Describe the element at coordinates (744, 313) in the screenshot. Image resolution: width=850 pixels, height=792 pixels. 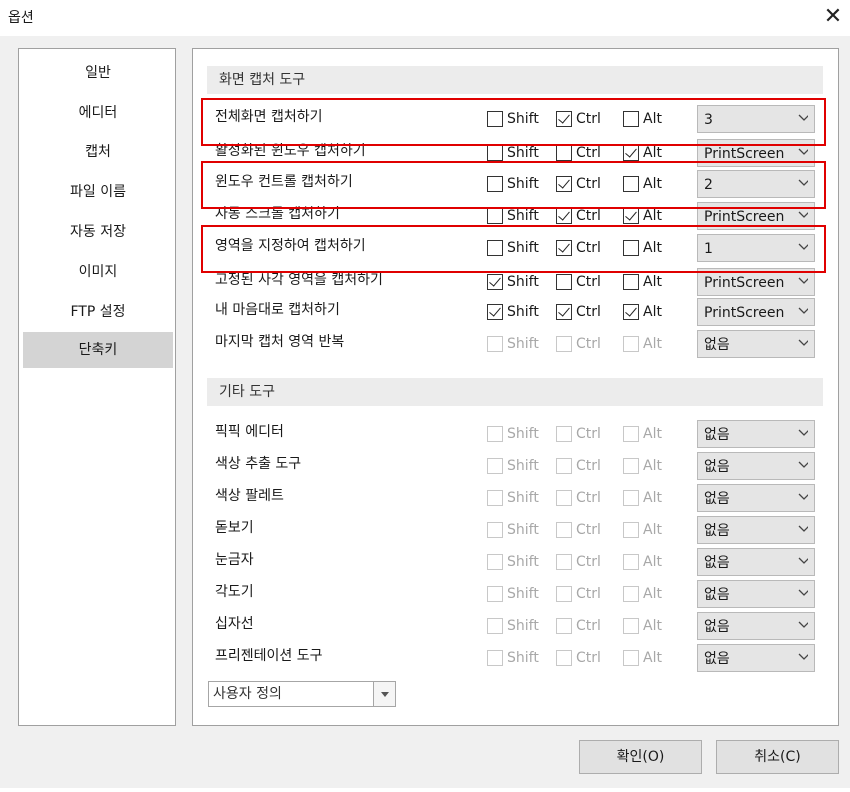
I see `key-select-value: PrintScreen` at that location.